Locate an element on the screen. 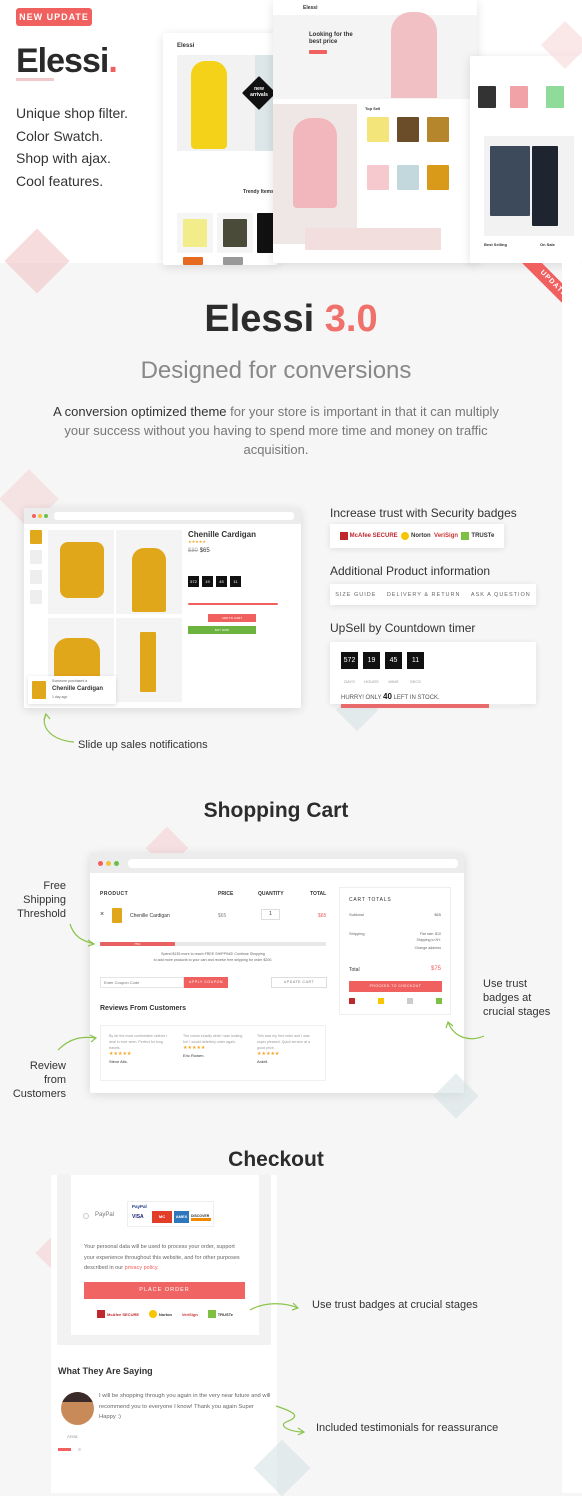 This screenshot has width=582, height=1496. tab-delivery-return: DELIVERY & RETURN is located at coordinates (424, 595).